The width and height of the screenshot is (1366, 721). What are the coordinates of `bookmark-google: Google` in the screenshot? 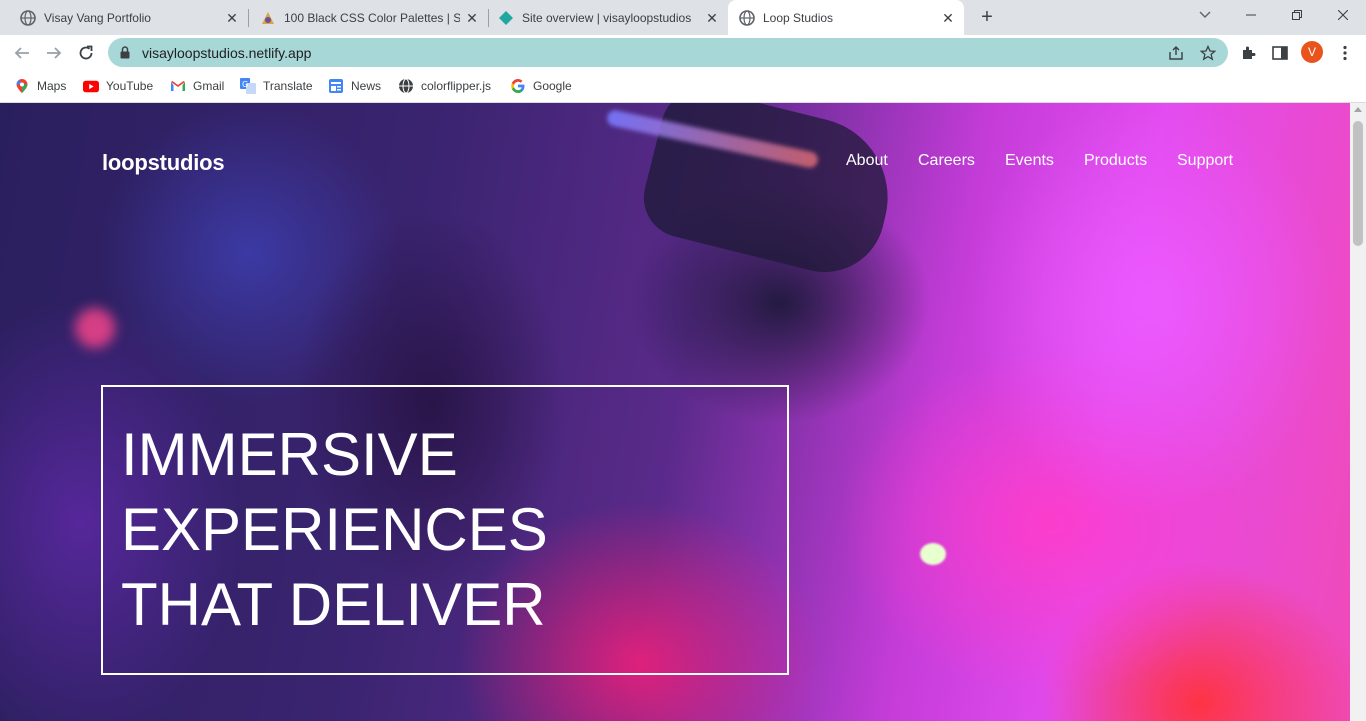 It's located at (541, 86).